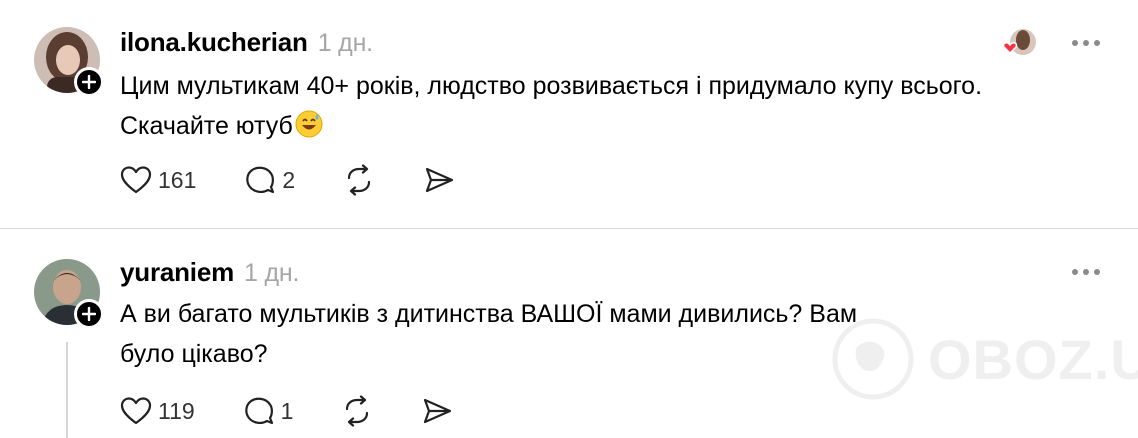  I want to click on globe-logo-icon, so click(873, 359).